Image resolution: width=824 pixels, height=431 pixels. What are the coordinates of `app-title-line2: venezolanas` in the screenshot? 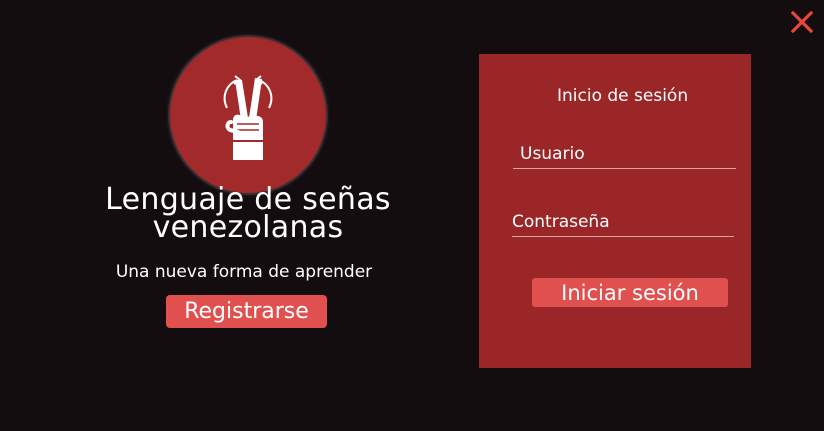 It's located at (248, 227).